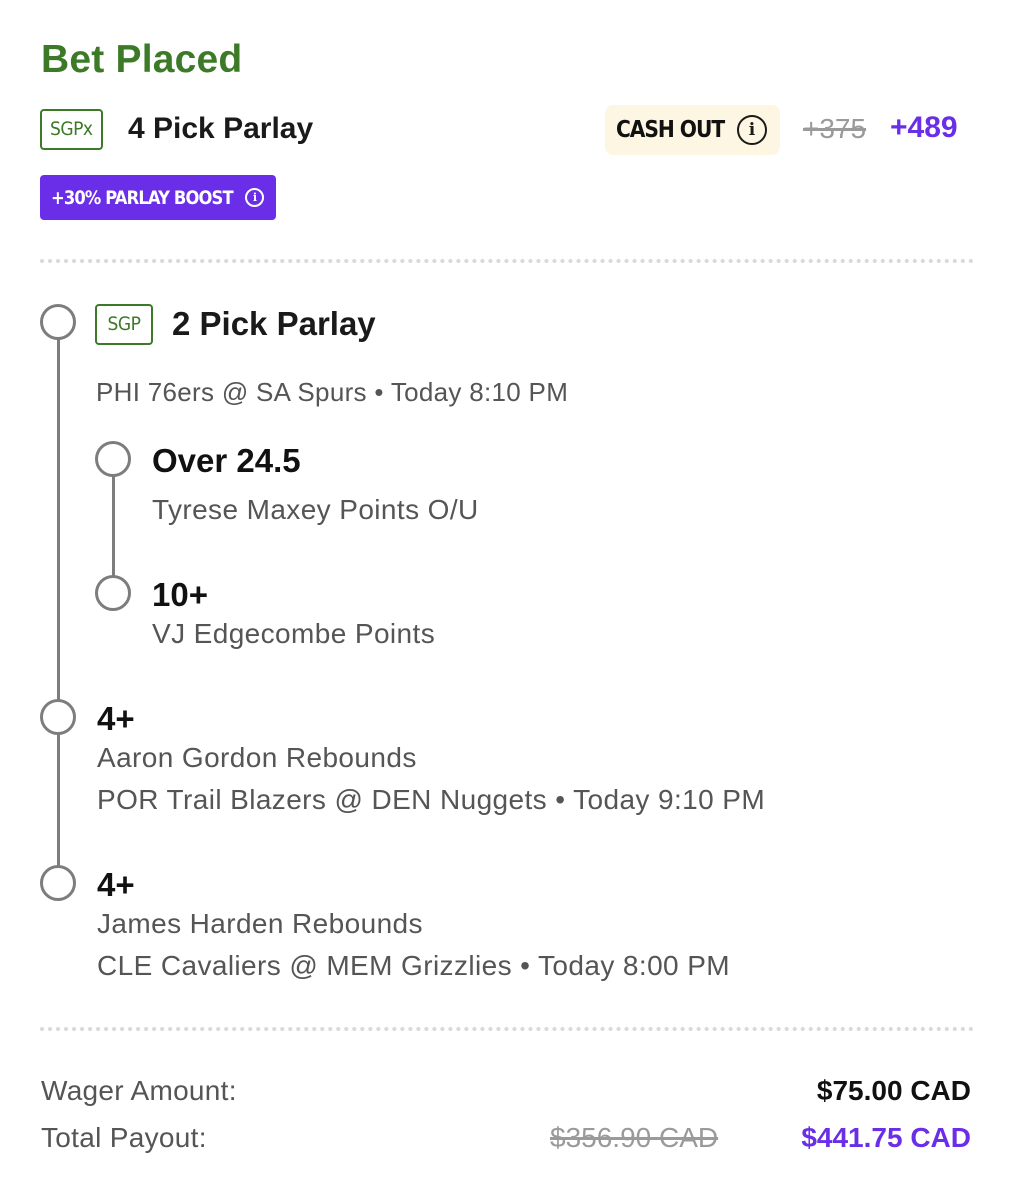  I want to click on payout-label: Total Payout:, so click(124, 1137).